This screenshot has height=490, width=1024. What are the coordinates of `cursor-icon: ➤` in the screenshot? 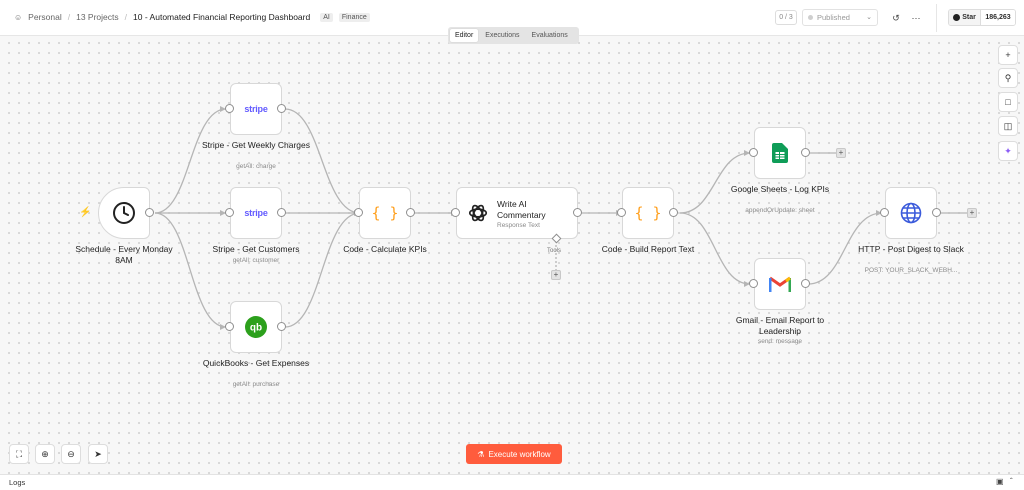 It's located at (98, 454).